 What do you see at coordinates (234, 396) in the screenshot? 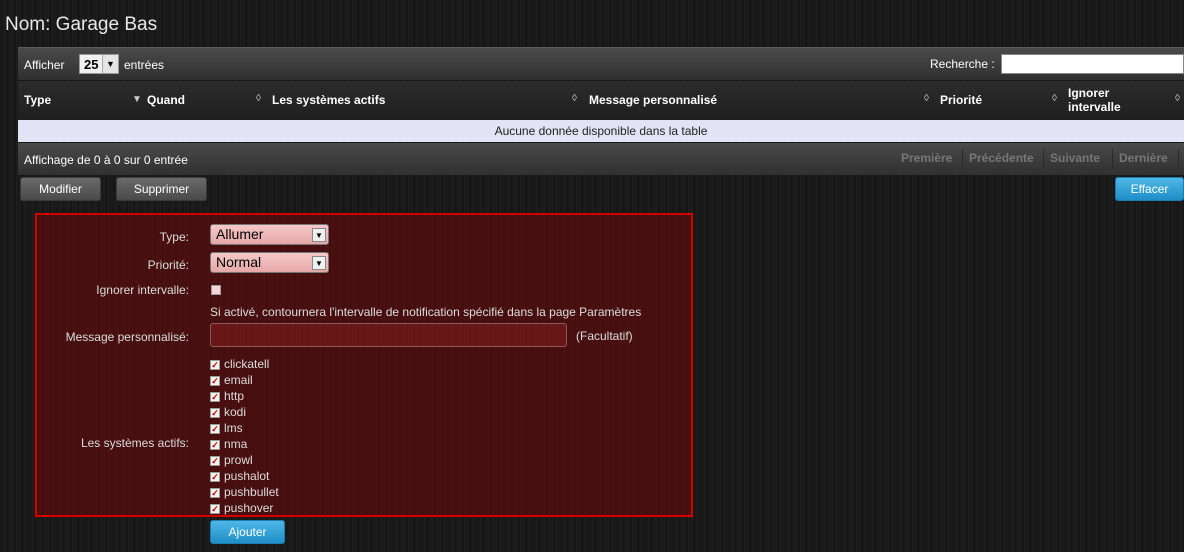
I see `system-name: http` at bounding box center [234, 396].